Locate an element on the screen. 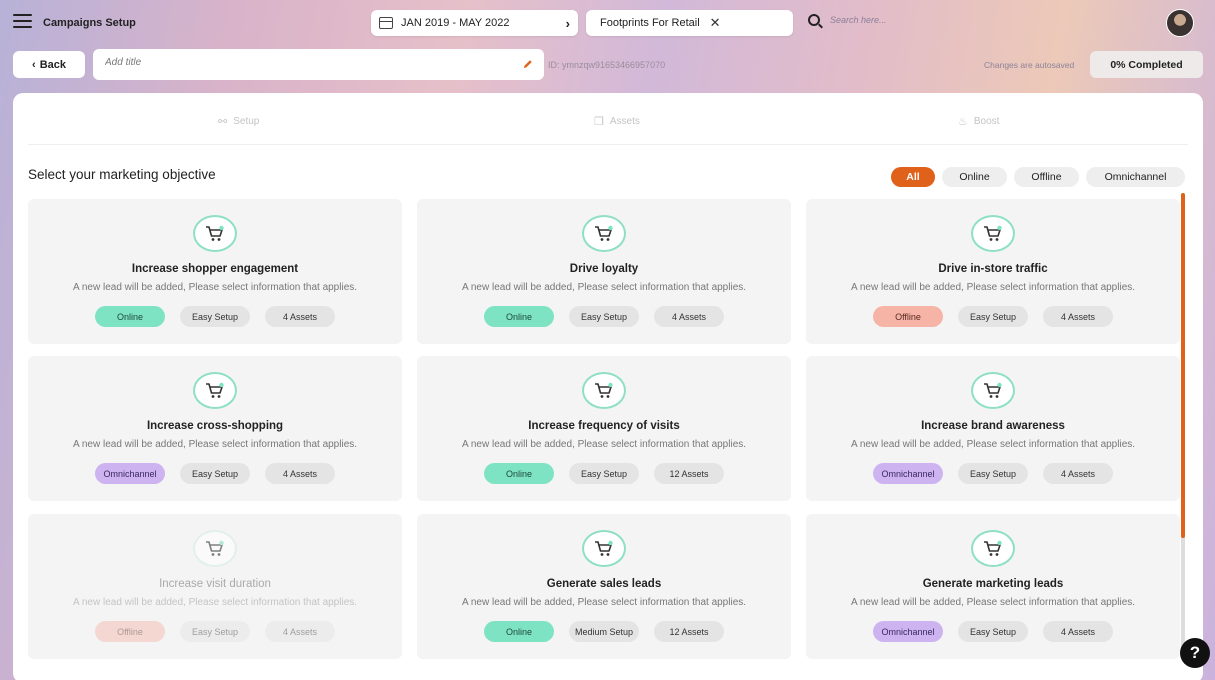 This screenshot has height=680, width=1215. card-tags: Offline Easy Setup 4 Assets is located at coordinates (1000, 316).